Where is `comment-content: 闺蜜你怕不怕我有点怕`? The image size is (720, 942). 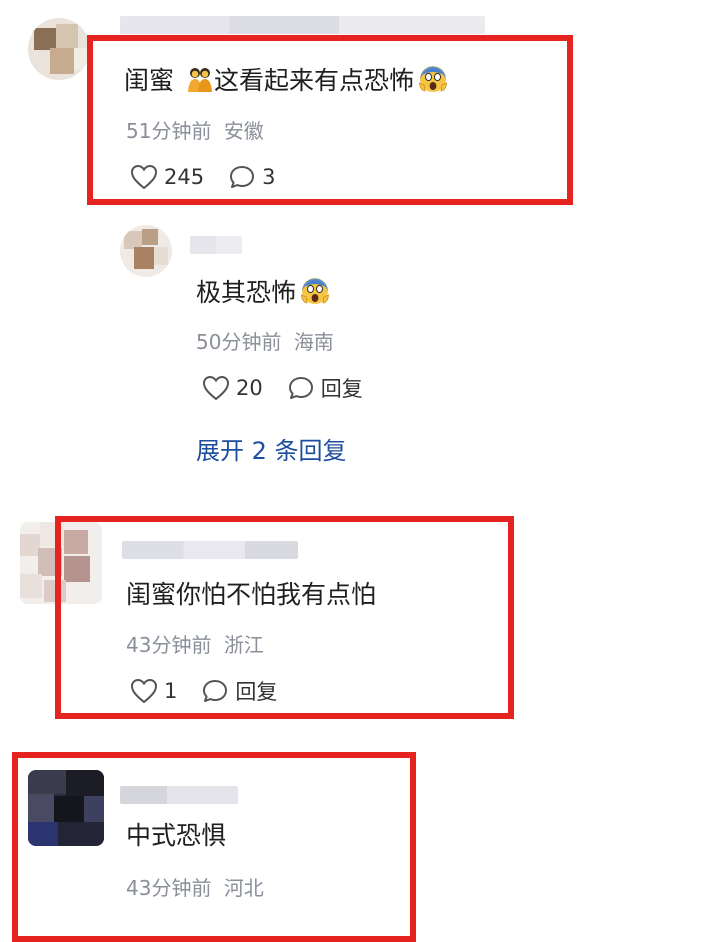
comment-content: 闺蜜你怕不怕我有点怕 is located at coordinates (251, 594).